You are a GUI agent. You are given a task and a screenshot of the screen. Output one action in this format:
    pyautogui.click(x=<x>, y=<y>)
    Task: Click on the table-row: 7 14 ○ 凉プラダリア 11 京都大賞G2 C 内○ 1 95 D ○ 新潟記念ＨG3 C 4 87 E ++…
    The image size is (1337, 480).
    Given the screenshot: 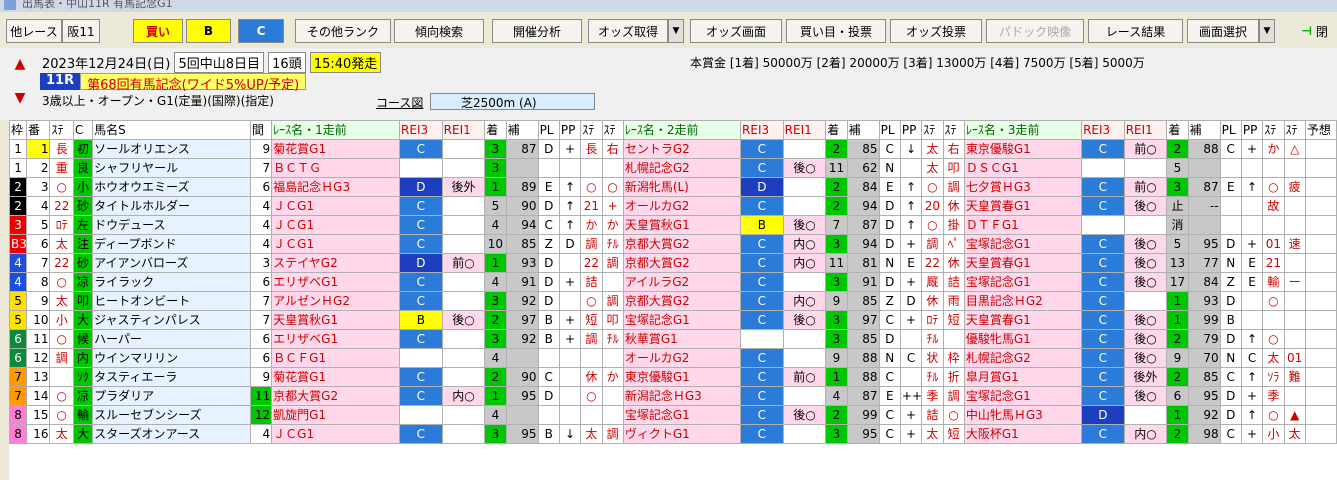 What is the action you would take?
    pyautogui.click(x=672, y=396)
    